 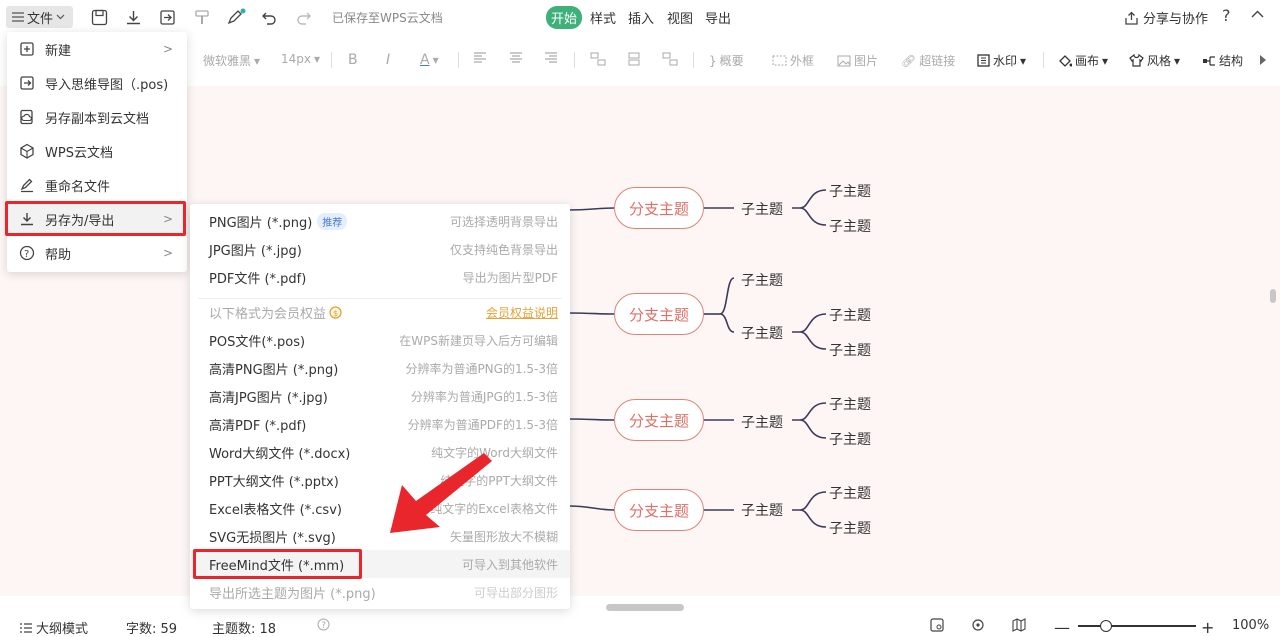 What do you see at coordinates (1137, 626) in the screenshot?
I see `zoom-slider` at bounding box center [1137, 626].